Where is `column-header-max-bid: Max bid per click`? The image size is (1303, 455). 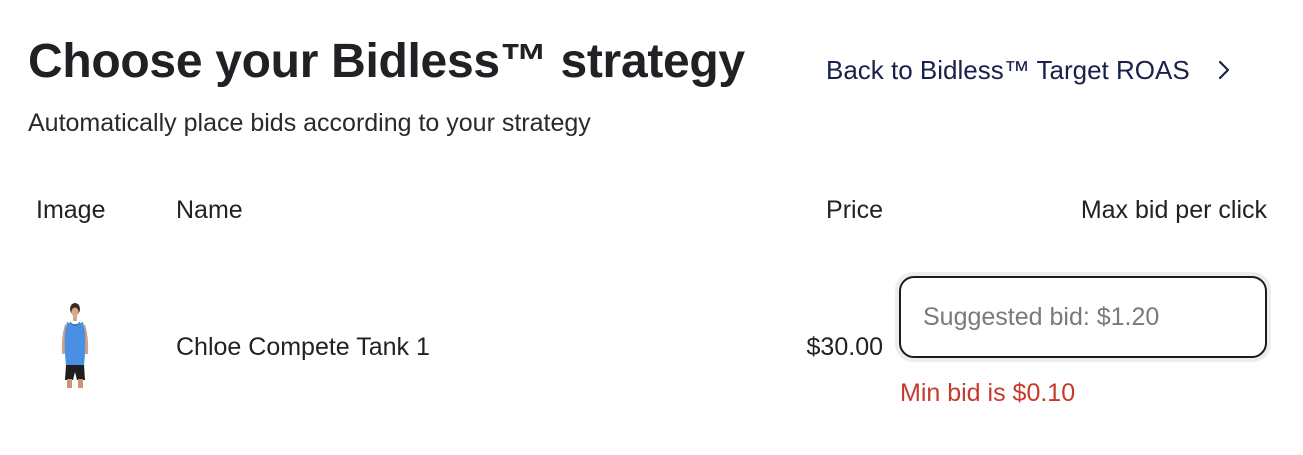
column-header-max-bid: Max bid per click is located at coordinates (1173, 210).